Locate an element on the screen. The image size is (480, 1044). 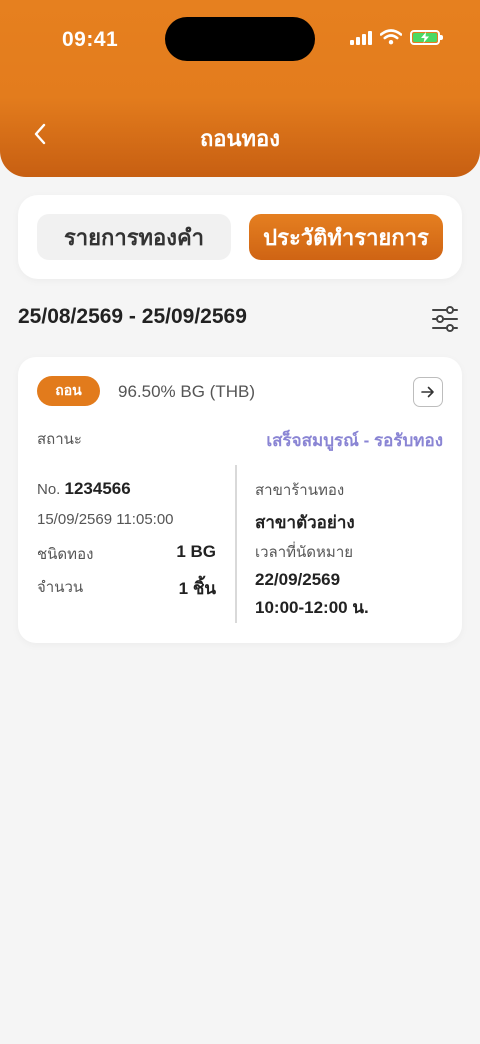
page-title: ถอนทอง is located at coordinates (240, 138).